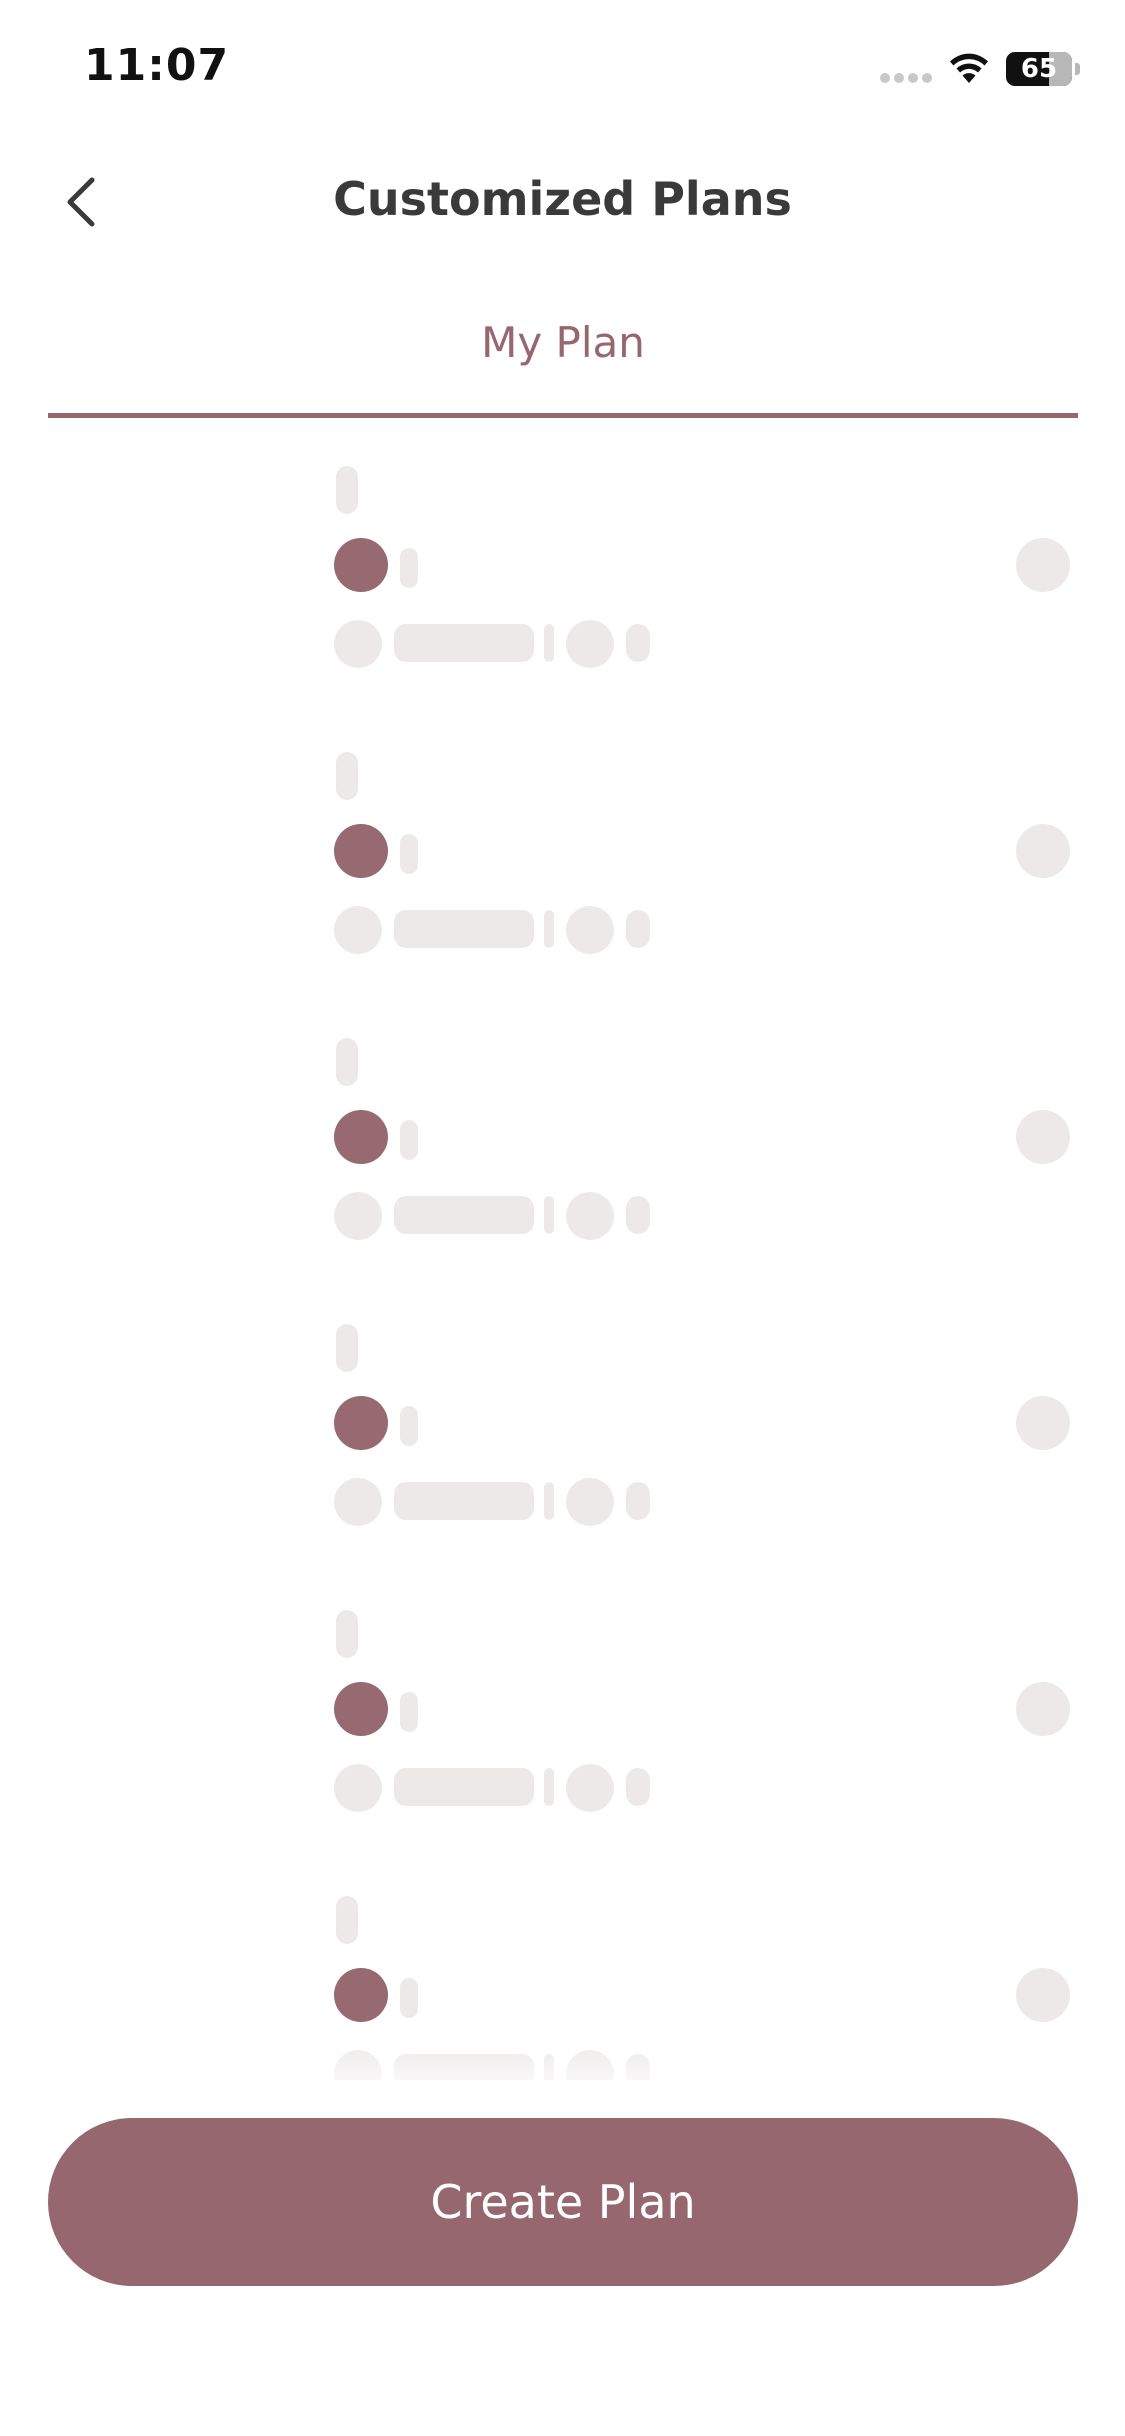  Describe the element at coordinates (562, 199) in the screenshot. I see `page-title: Customized Plans` at that location.